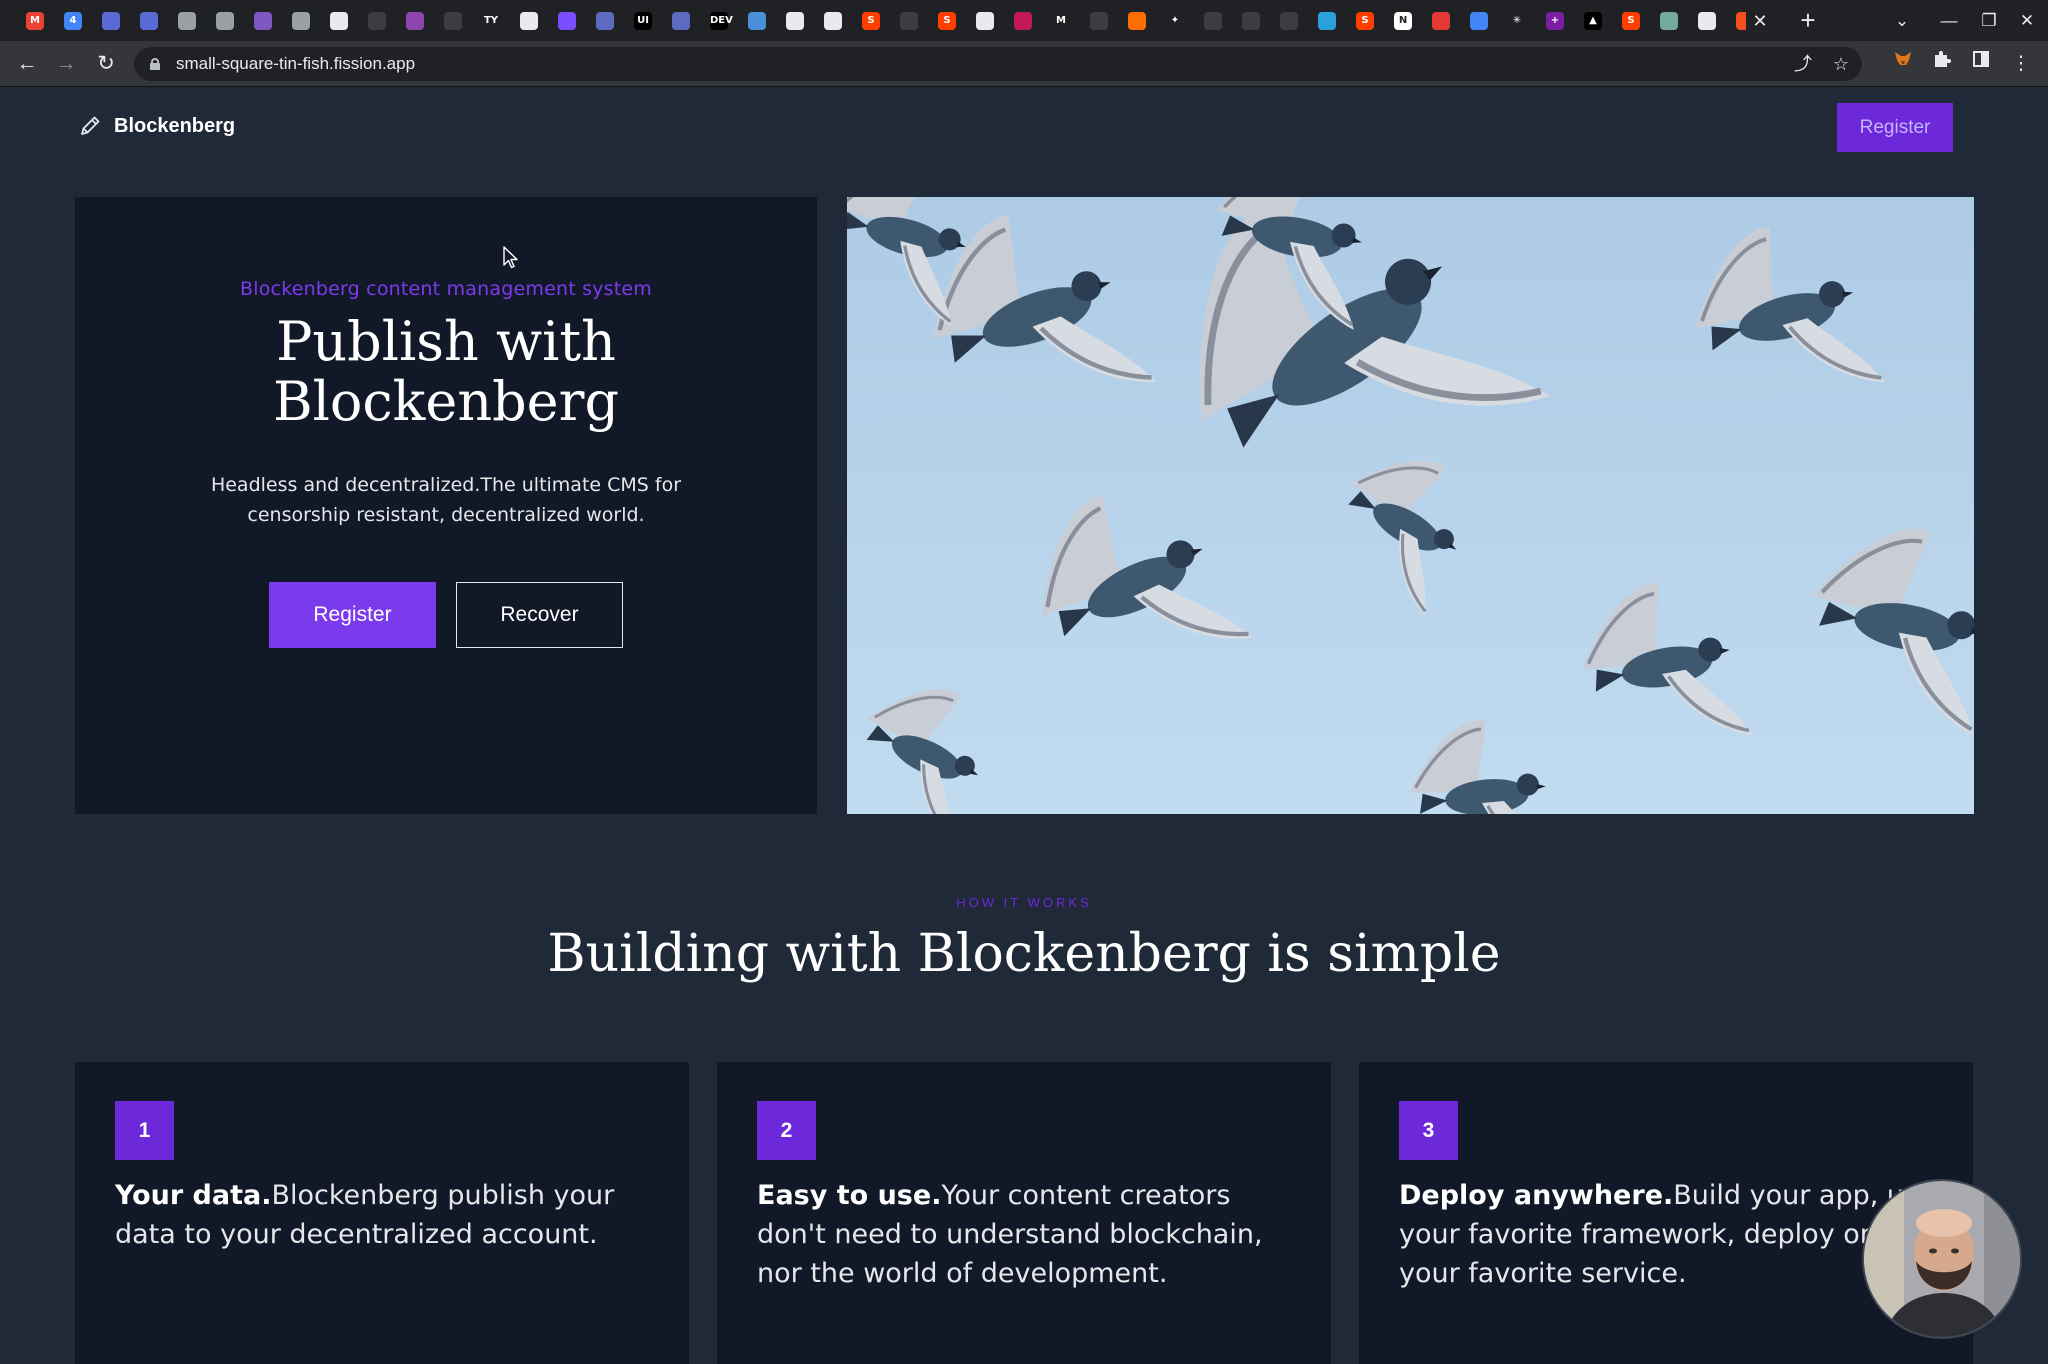 Image resolution: width=2048 pixels, height=1364 pixels. Describe the element at coordinates (1403, 21) in the screenshot. I see `browser-tab: N` at that location.